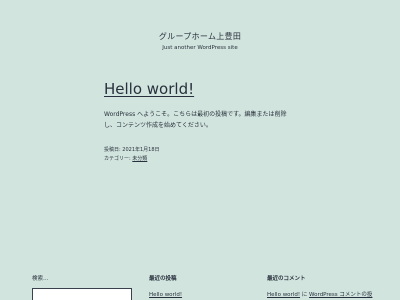  I want to click on post-date-value: 2021年1月18日, so click(141, 150).